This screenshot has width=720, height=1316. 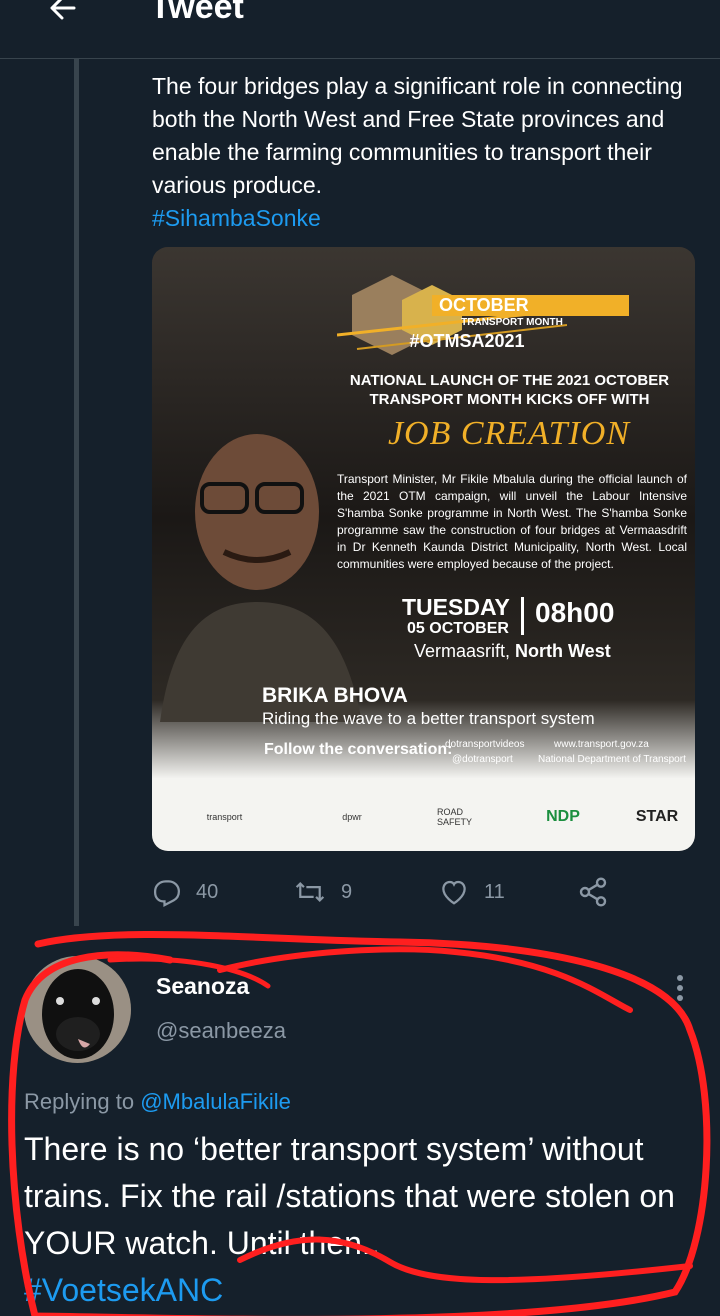 What do you see at coordinates (352, 817) in the screenshot?
I see `dpwr-logo: dpwr` at bounding box center [352, 817].